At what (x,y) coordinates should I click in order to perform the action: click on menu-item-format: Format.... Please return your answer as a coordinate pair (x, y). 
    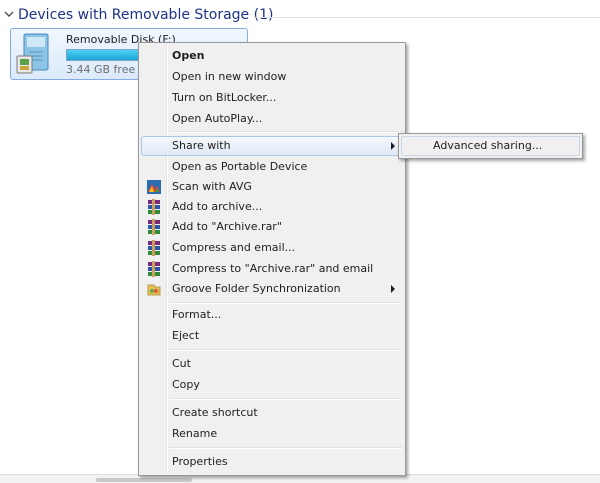
    Looking at the image, I should click on (272, 315).